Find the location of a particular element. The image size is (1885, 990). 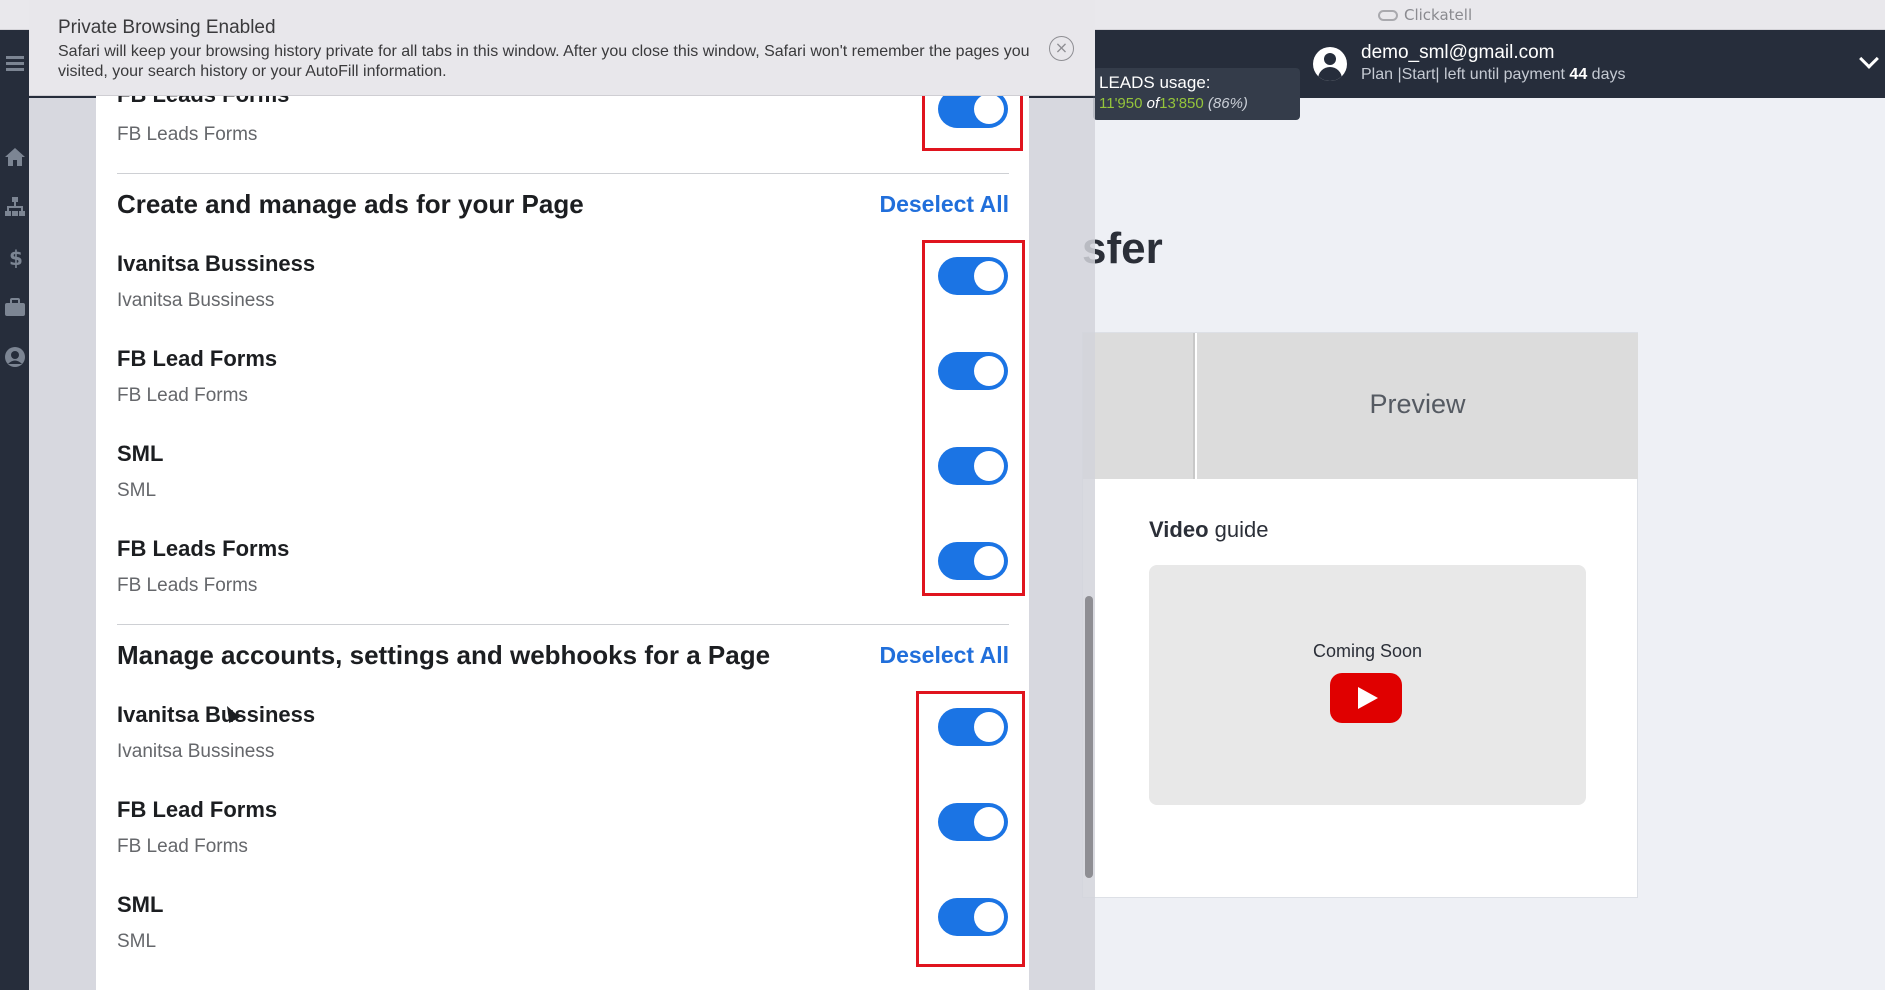

window-title: Clickatell is located at coordinates (1425, 15).